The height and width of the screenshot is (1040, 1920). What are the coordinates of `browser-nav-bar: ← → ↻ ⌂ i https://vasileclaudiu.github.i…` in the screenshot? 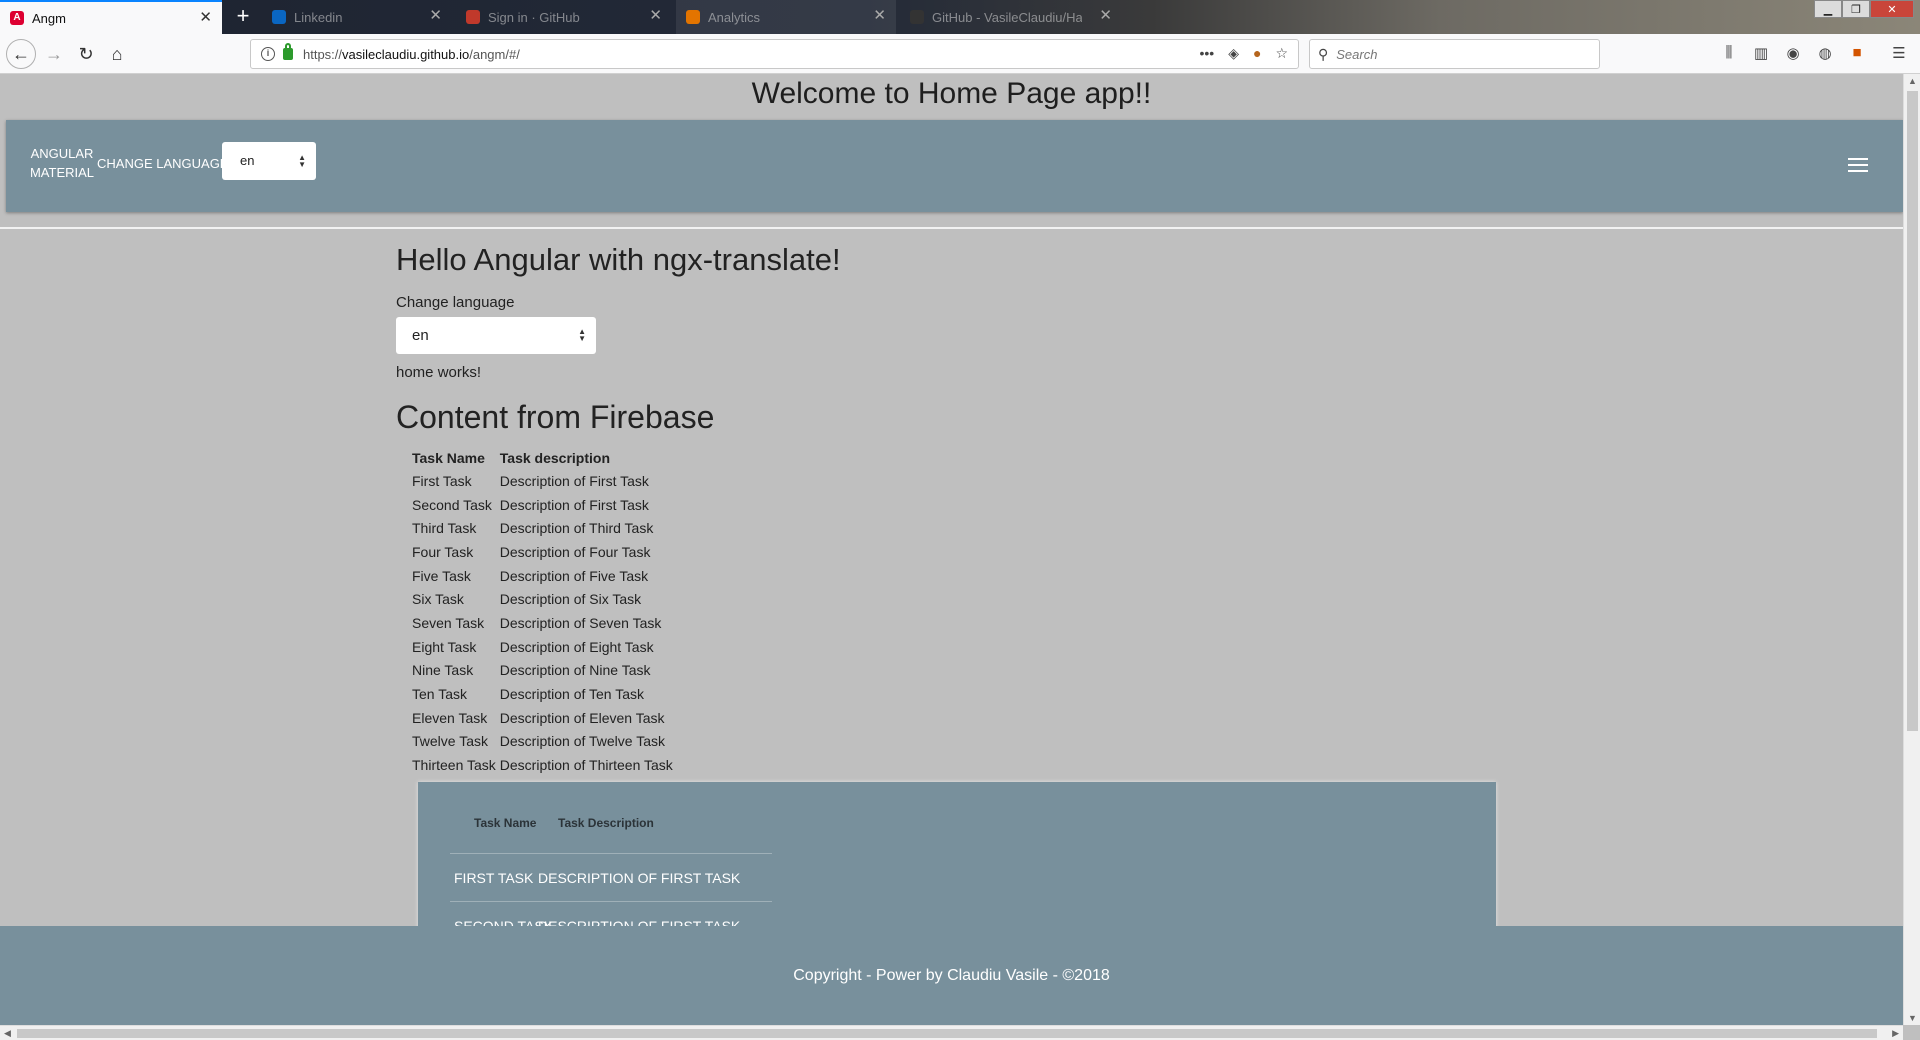 It's located at (960, 54).